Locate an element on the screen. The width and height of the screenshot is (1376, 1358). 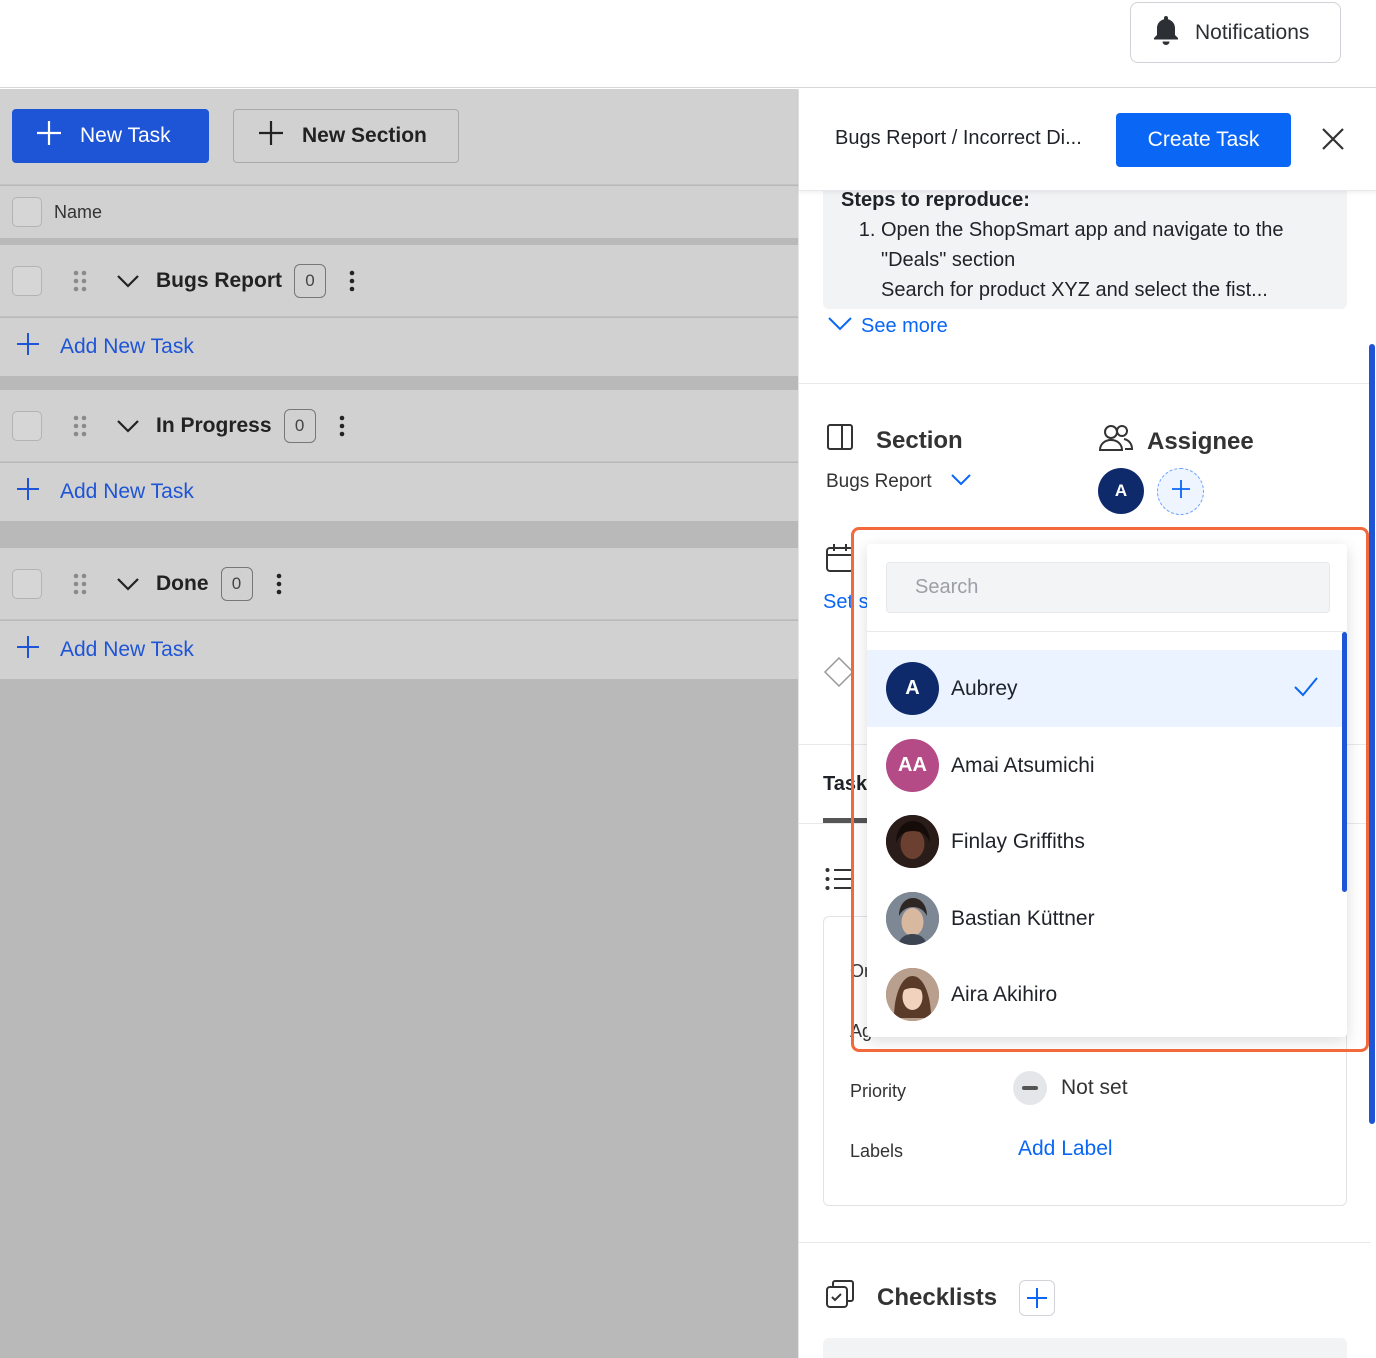
section-value: Bugs Report is located at coordinates (879, 481).